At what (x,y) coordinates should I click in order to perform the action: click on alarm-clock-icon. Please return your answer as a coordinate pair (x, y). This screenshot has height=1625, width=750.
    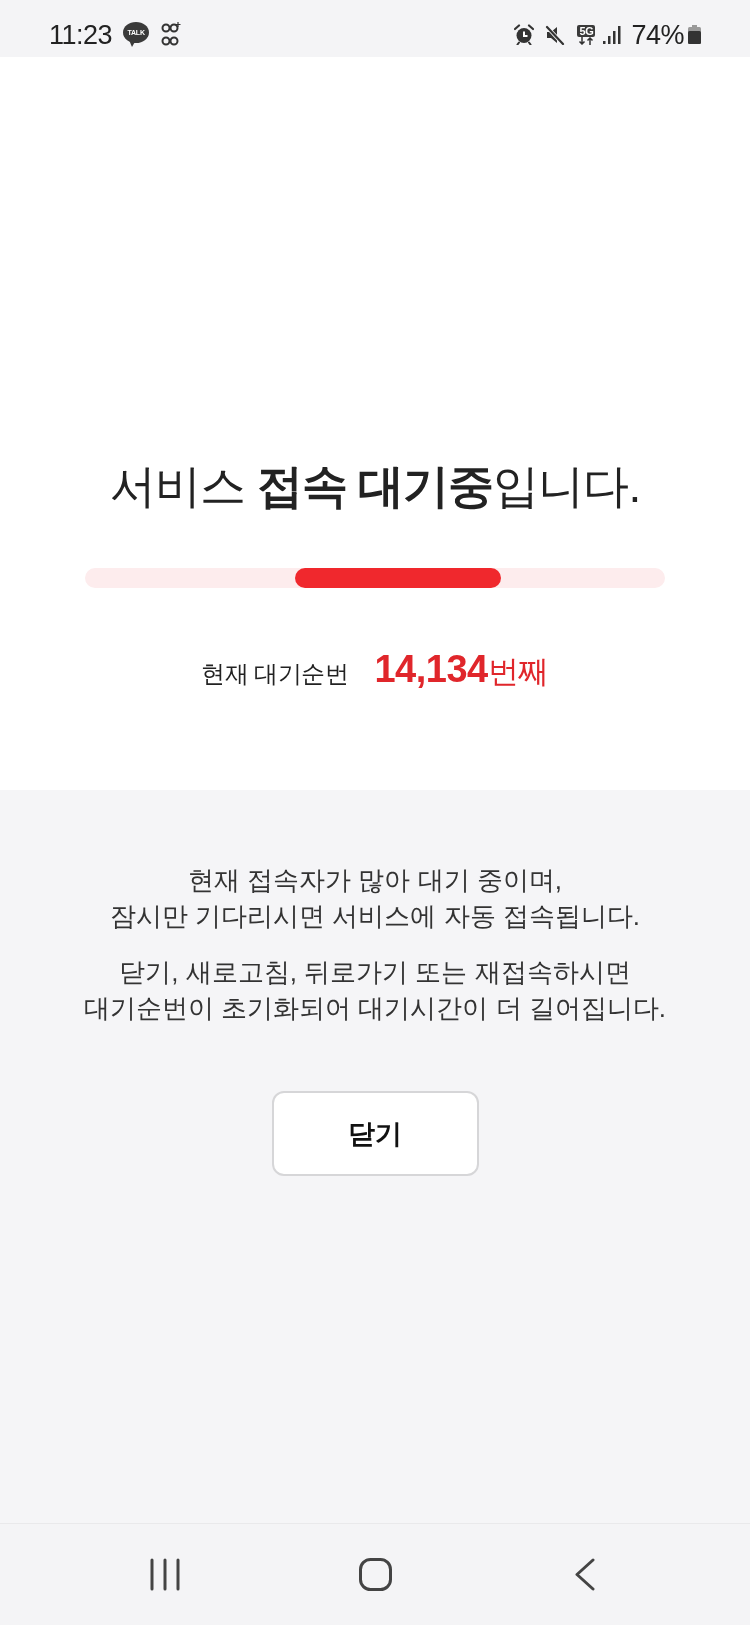
    Looking at the image, I should click on (524, 34).